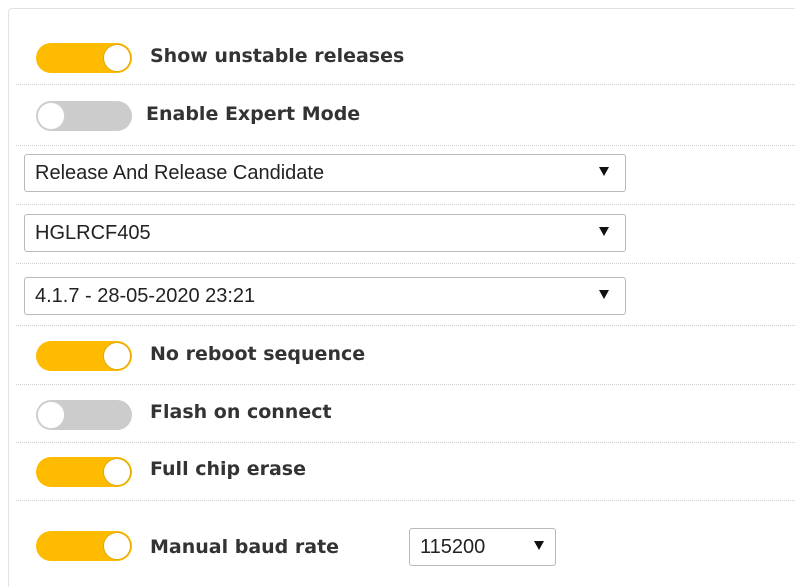 The height and width of the screenshot is (587, 795). I want to click on full-chip-erase-label: Full chip erase, so click(228, 469).